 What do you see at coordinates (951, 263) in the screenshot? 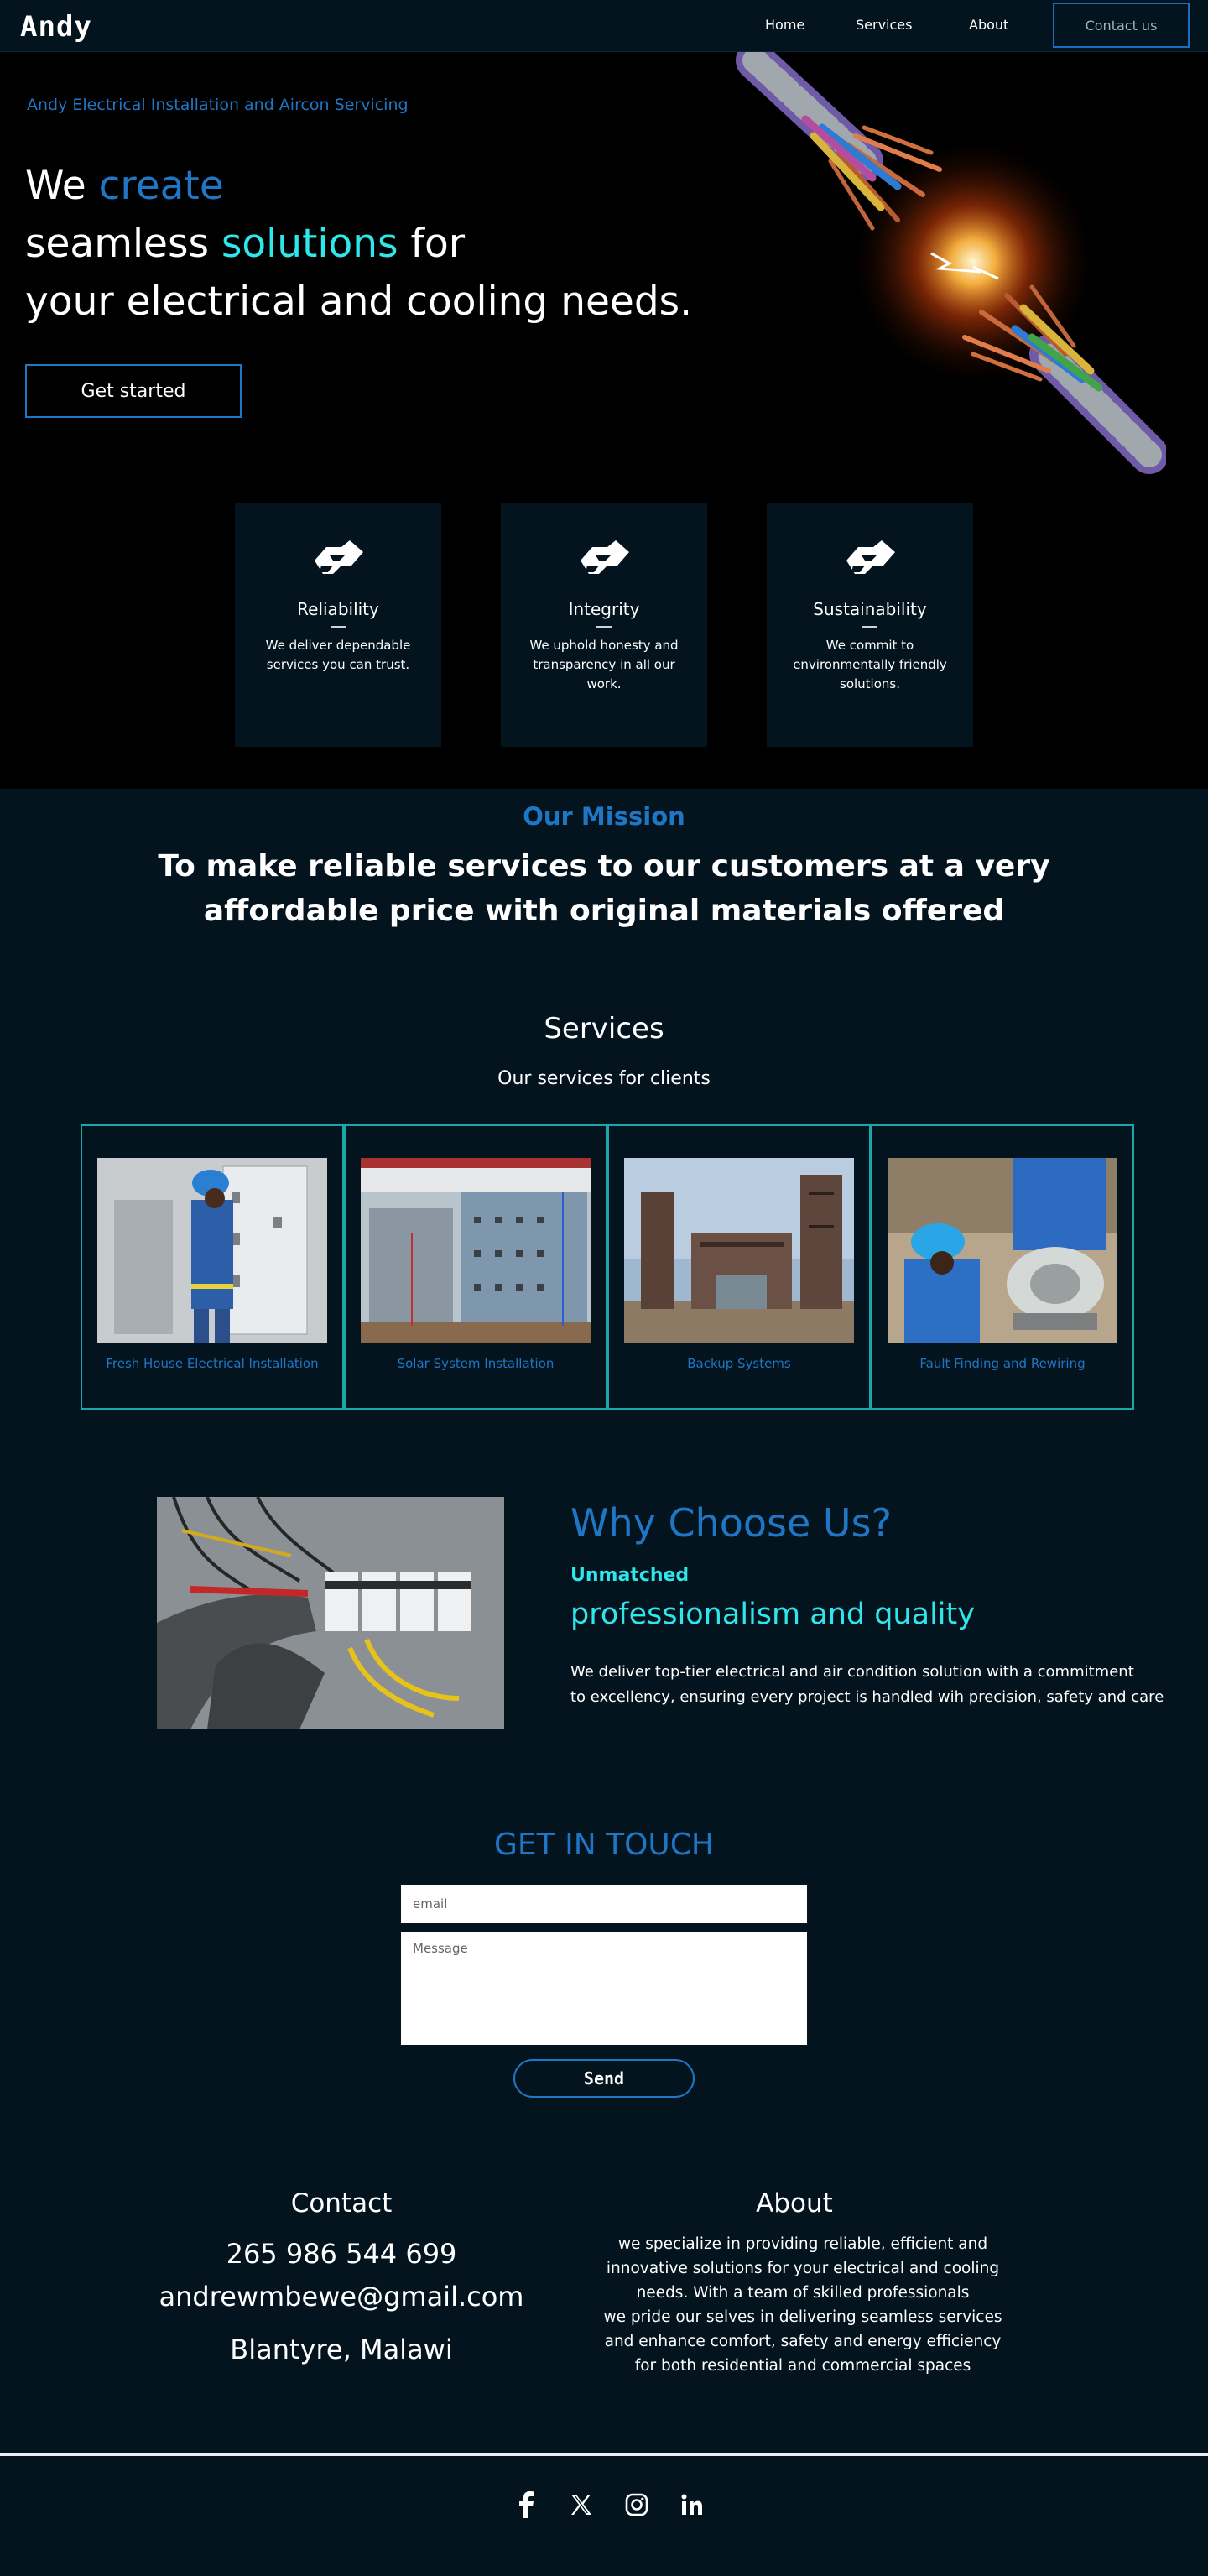
I see `electric-cables-image` at bounding box center [951, 263].